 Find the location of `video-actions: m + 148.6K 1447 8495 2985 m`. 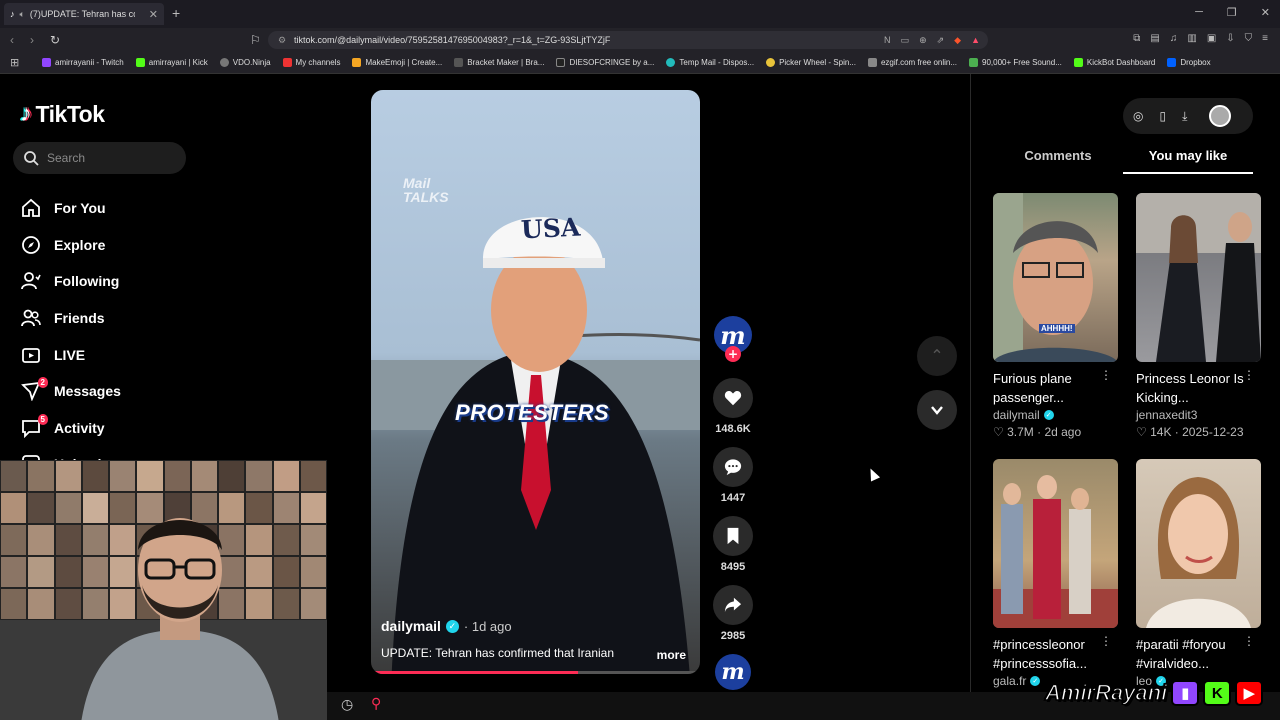

video-actions: m + 148.6K 1447 8495 2985 m is located at coordinates (733, 503).